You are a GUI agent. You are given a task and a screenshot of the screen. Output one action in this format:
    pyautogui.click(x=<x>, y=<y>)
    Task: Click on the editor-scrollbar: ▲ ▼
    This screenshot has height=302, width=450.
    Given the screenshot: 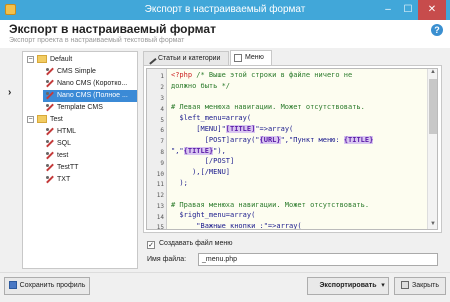 What is the action you would take?
    pyautogui.click(x=432, y=149)
    